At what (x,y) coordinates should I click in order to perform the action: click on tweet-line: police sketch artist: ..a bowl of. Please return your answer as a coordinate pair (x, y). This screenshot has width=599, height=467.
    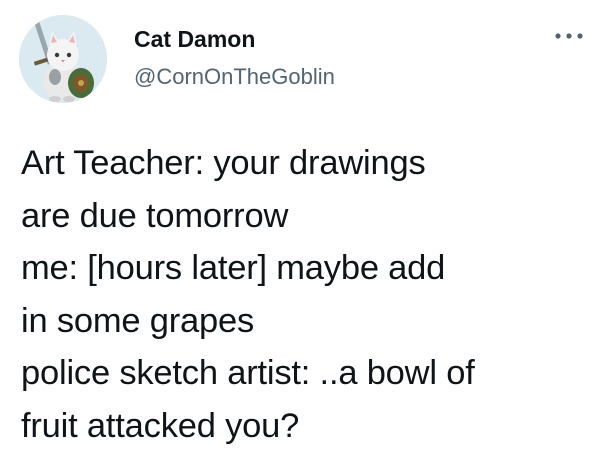
    Looking at the image, I should click on (248, 373).